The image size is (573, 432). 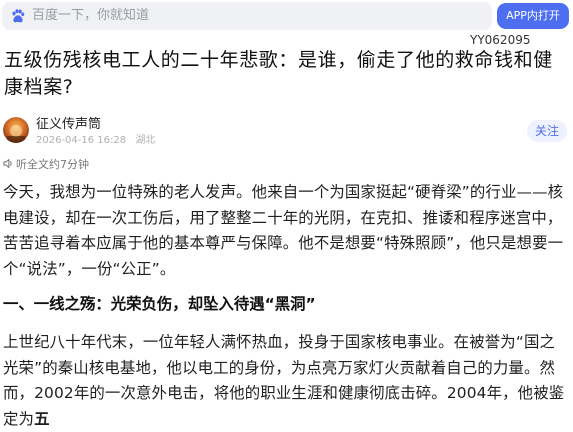 I want to click on search-input: 百度一下，你就知道, so click(x=90, y=16).